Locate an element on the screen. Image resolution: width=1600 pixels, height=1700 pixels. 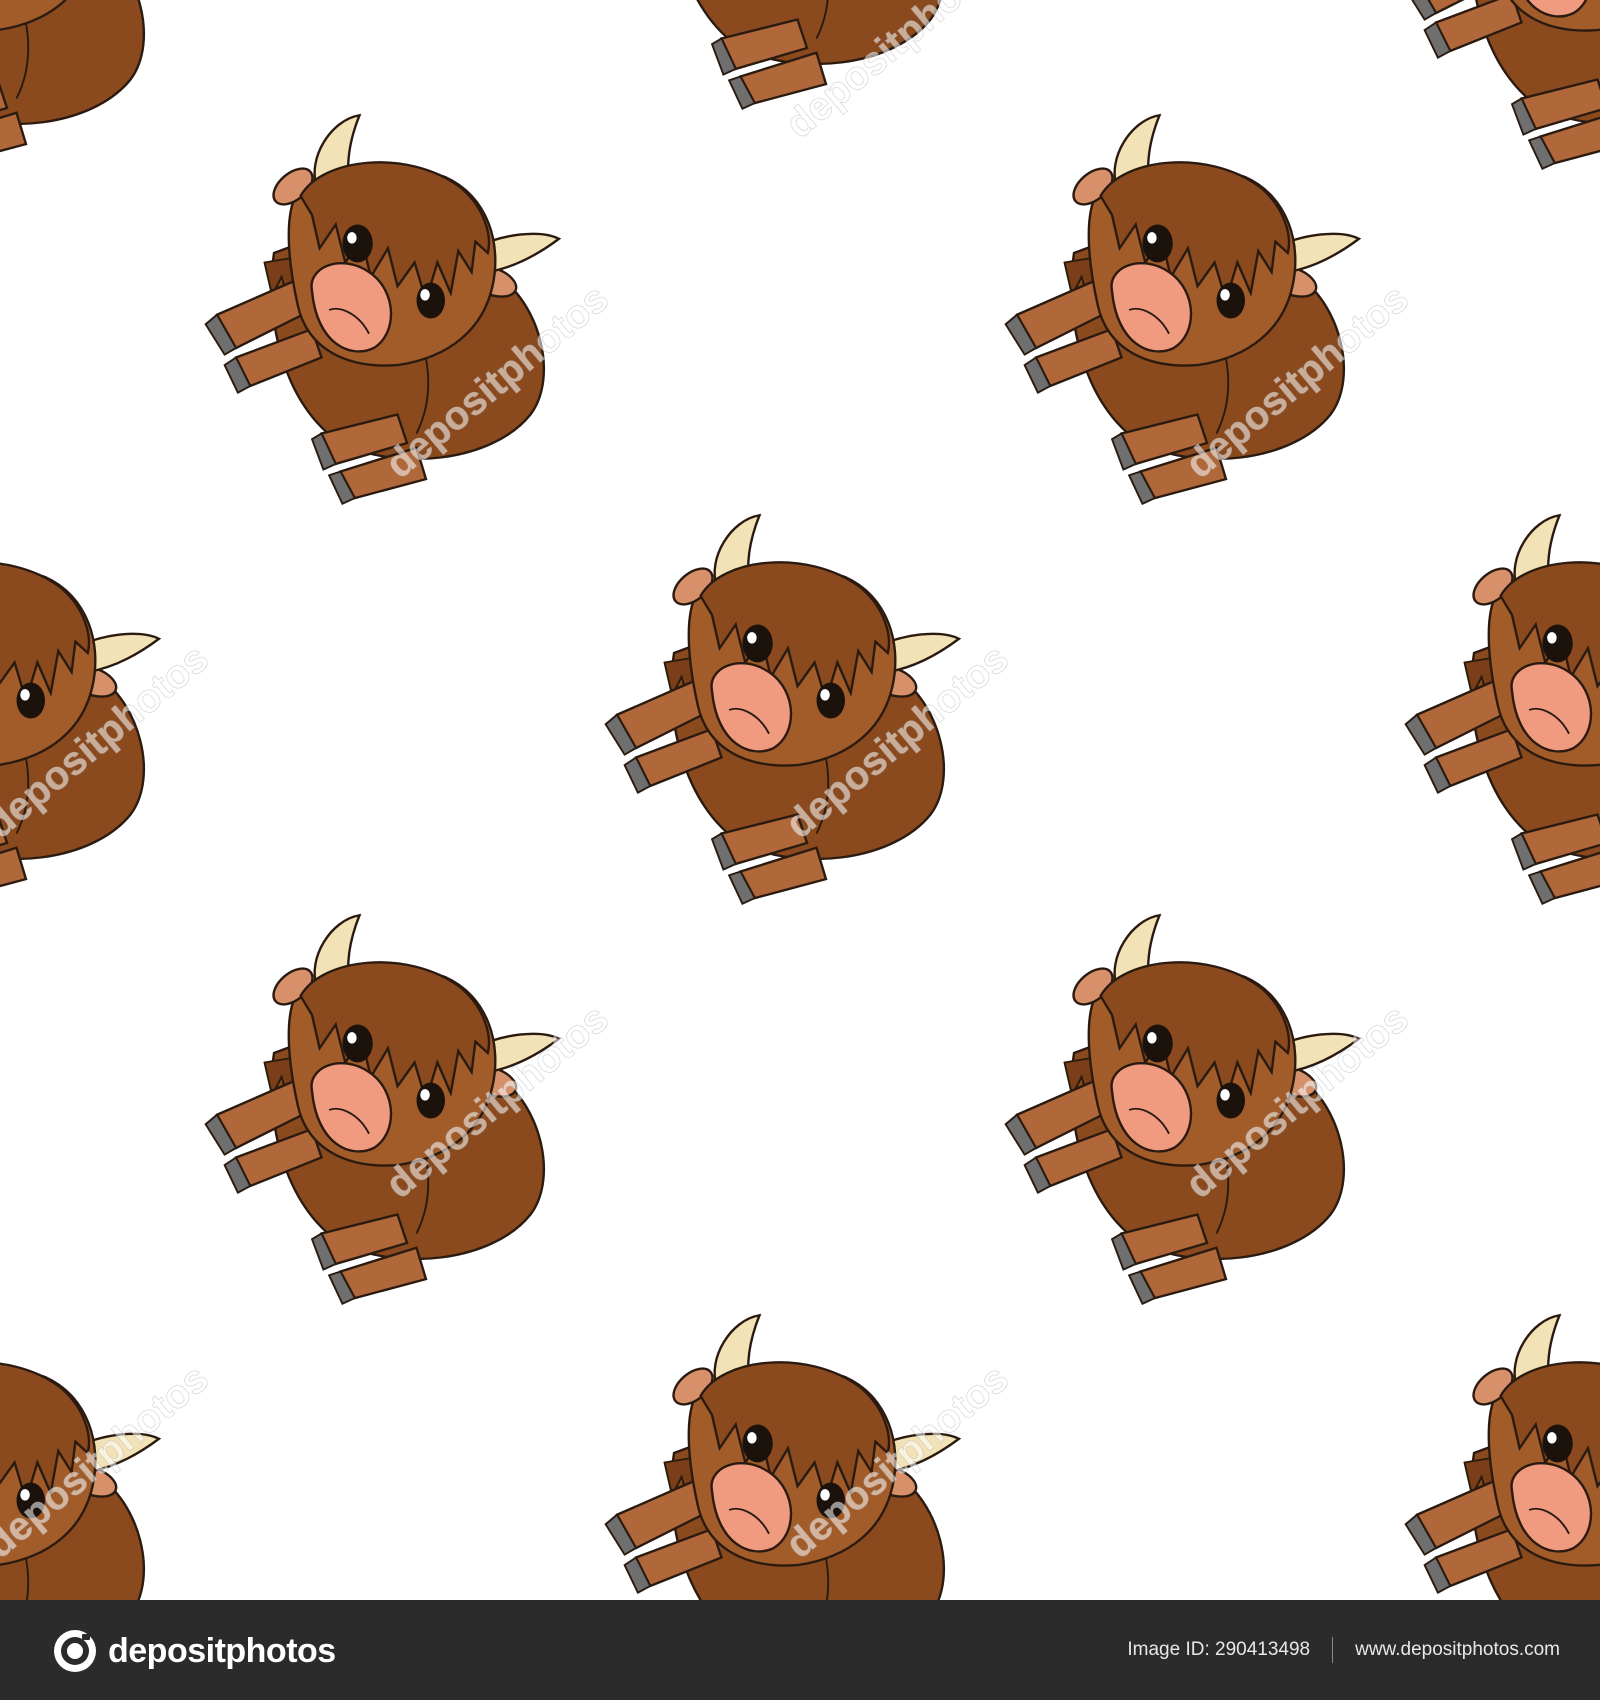
camera-logo-icon is located at coordinates (75, 1651).